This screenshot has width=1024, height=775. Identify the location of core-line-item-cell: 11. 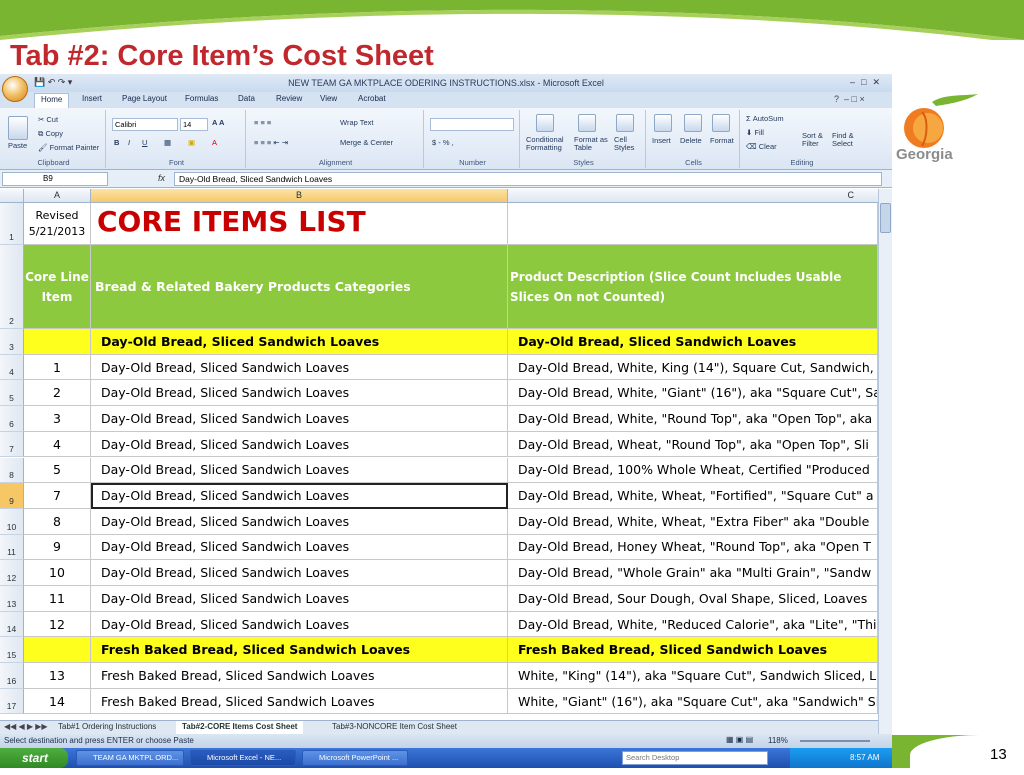
(57, 599).